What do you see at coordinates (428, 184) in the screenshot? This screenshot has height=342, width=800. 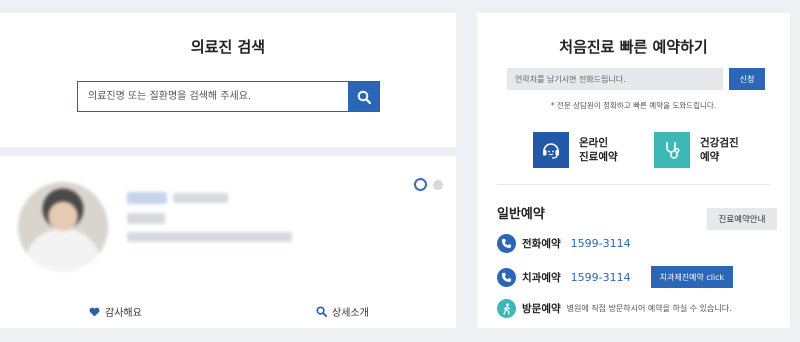 I see `card-pager` at bounding box center [428, 184].